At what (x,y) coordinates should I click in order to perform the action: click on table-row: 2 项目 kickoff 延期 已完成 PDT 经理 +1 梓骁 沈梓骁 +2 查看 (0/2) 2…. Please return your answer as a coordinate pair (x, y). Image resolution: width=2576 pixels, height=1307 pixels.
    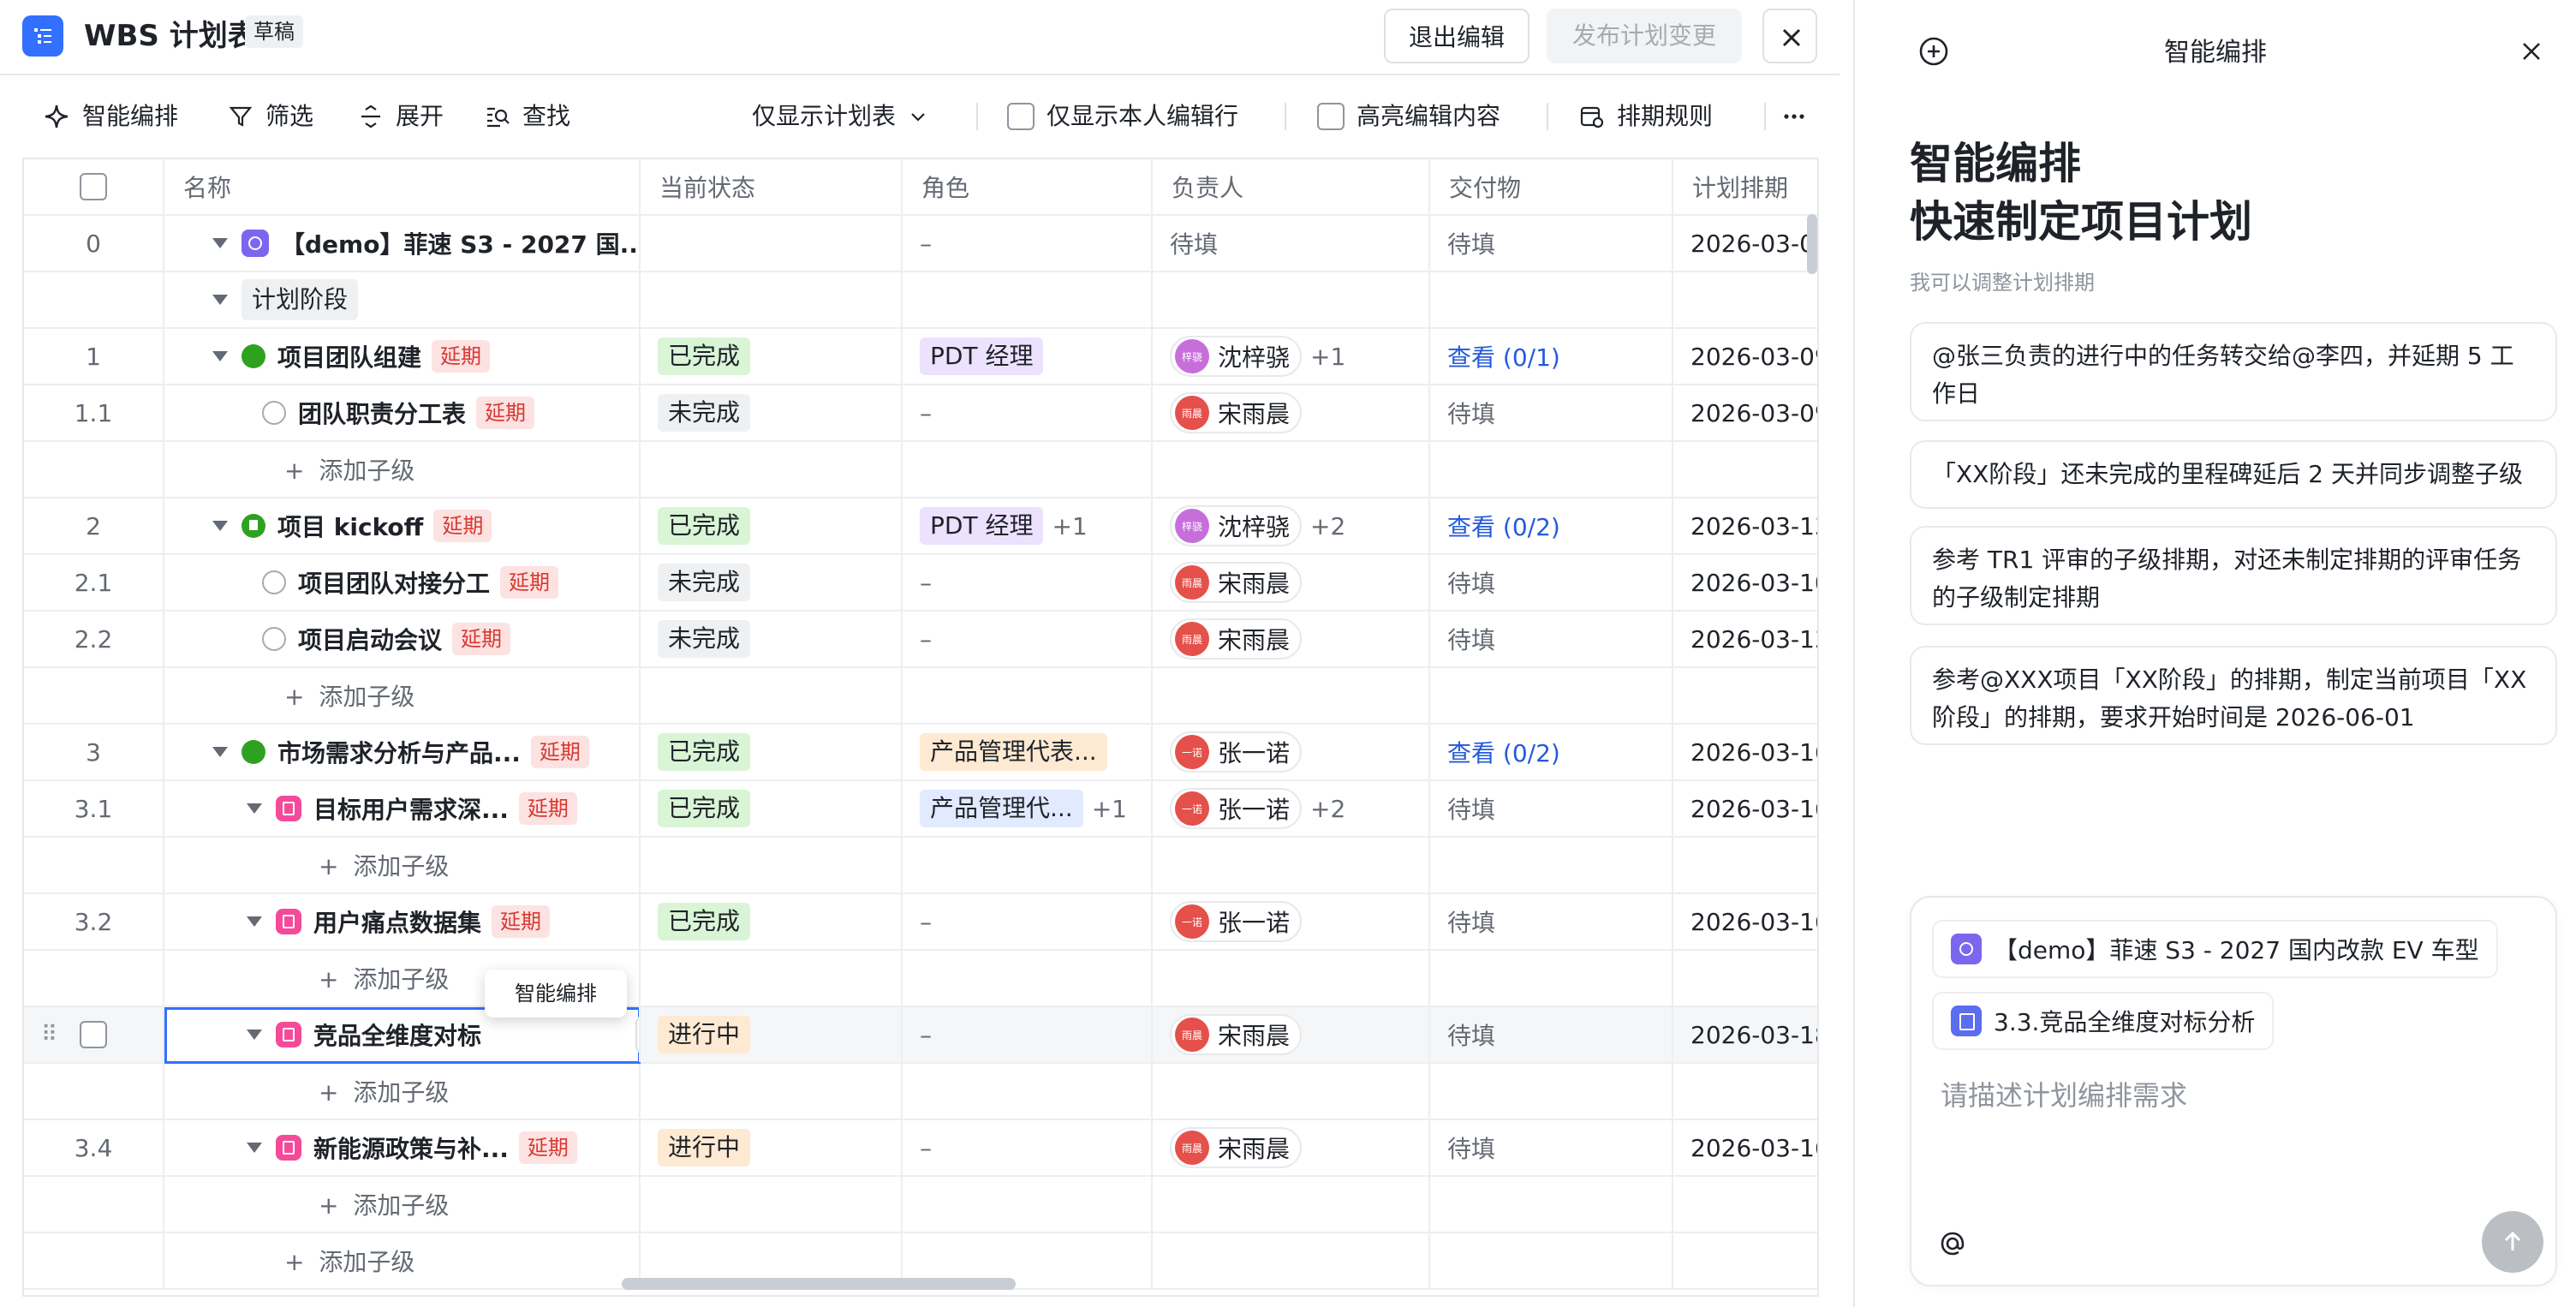
    Looking at the image, I should click on (920, 526).